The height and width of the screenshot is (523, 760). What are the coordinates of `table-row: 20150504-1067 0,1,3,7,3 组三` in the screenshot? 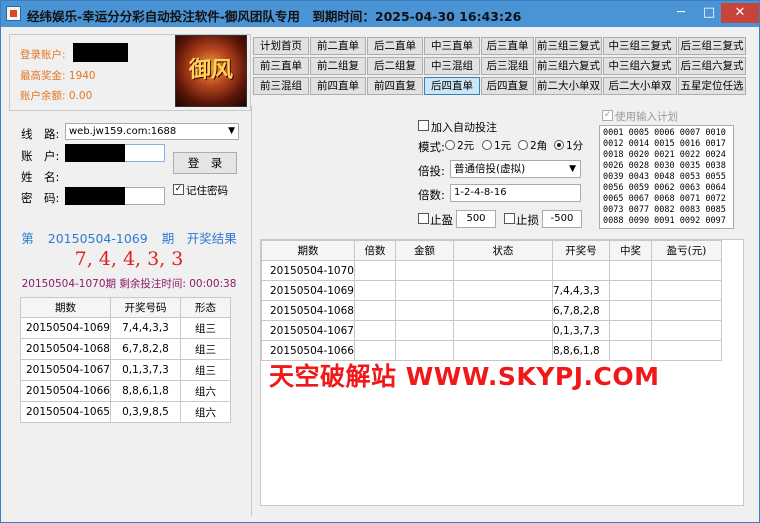 It's located at (125, 370).